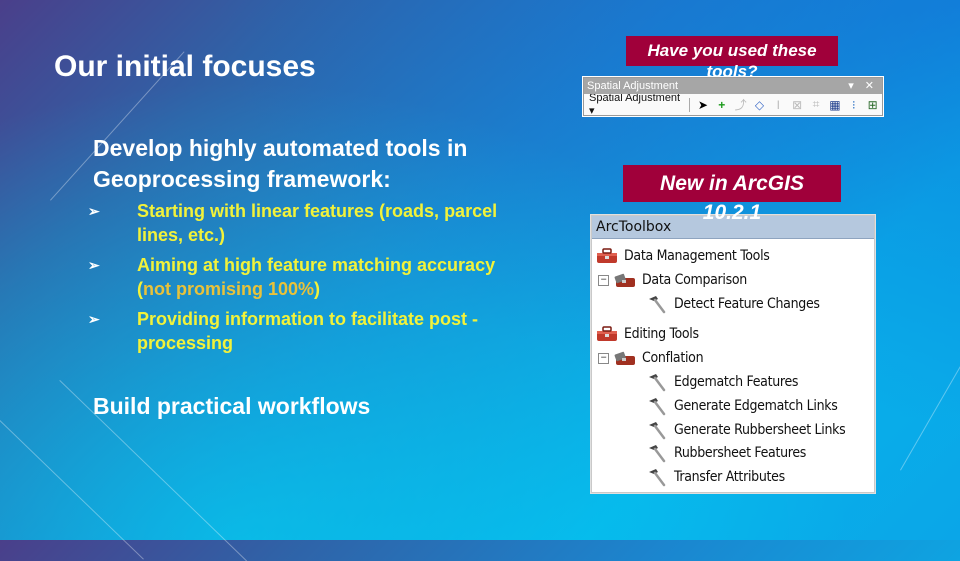  I want to click on tree-item-tool: Rubbersheet Features, so click(726, 453).